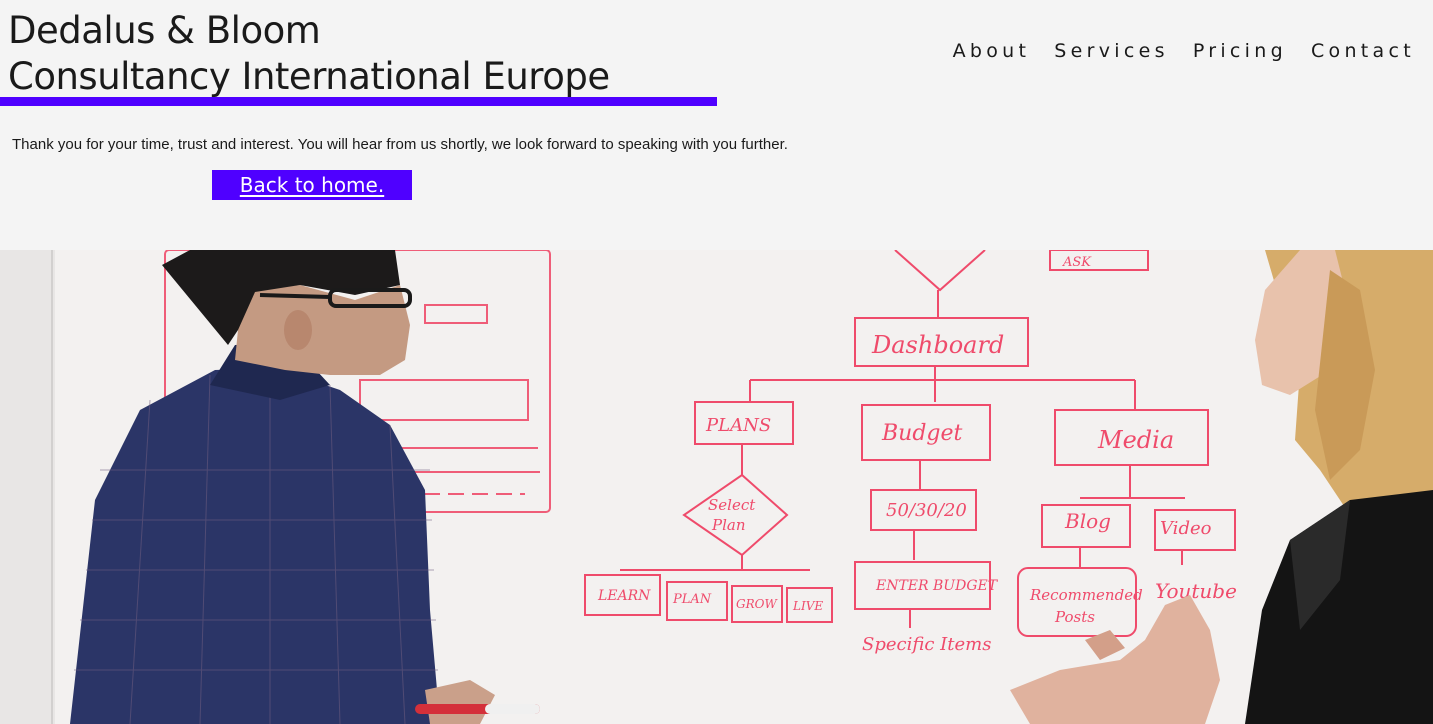 This screenshot has width=1433, height=724. I want to click on brand-line-1: Dedalus & Bloom, so click(164, 30).